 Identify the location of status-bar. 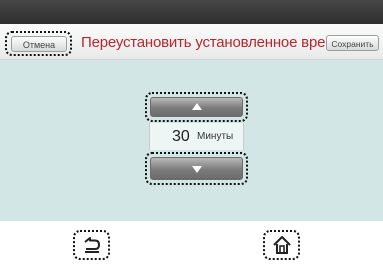
(191, 12).